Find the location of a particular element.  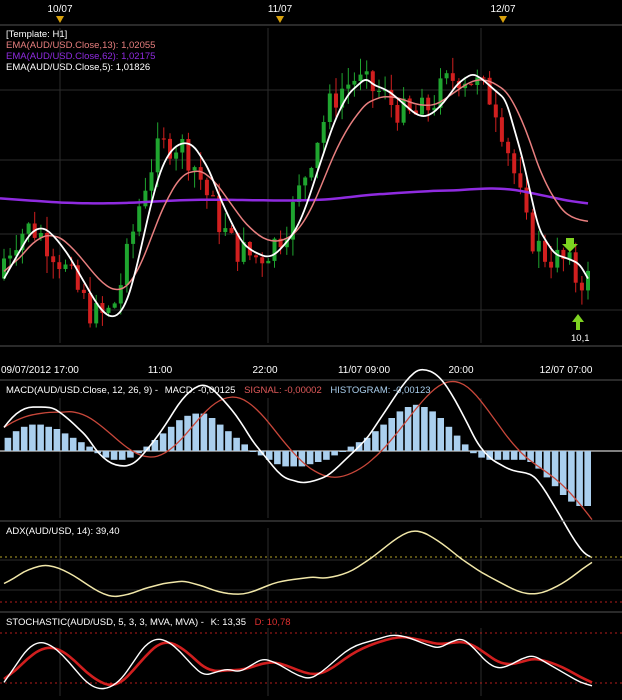

ema62-legend: EMA(AUD/USD.Close,62): 1,02175 is located at coordinates (80, 56).